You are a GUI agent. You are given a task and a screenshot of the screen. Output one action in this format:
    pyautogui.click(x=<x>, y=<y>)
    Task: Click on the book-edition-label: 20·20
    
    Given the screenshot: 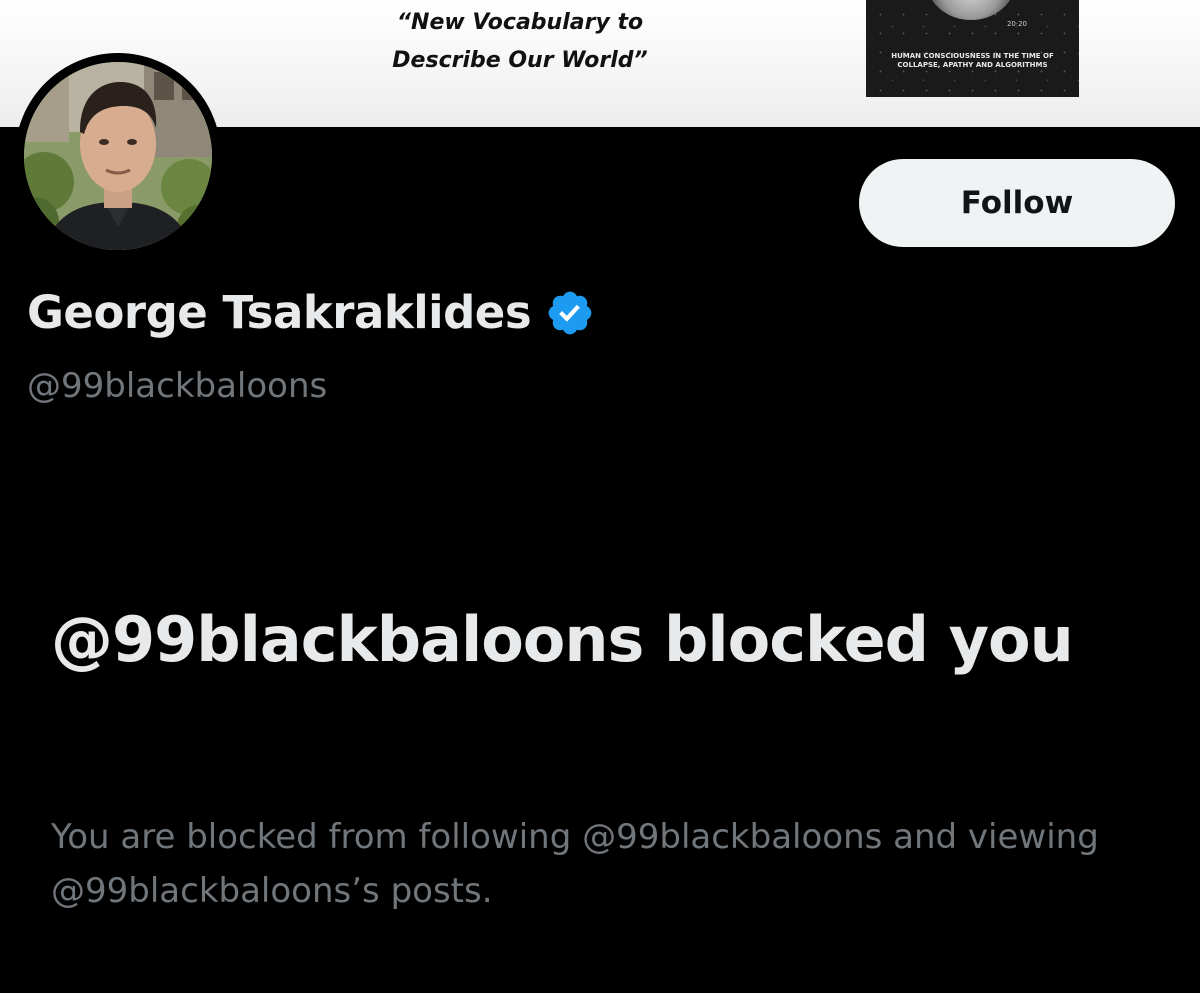 What is the action you would take?
    pyautogui.click(x=1016, y=24)
    